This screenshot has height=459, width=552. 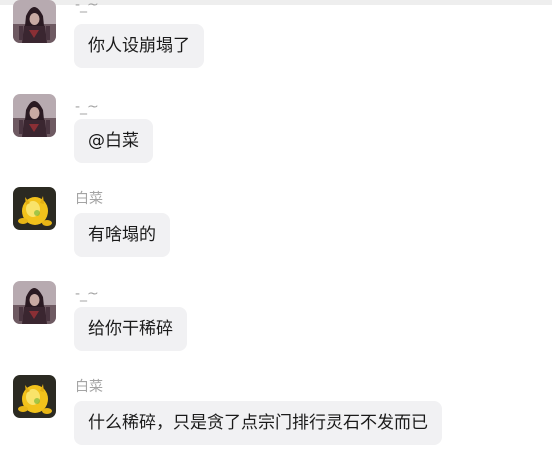 I want to click on message-bubble: 什么稀碎，只是贪了点宗门排行灵石不发而已, so click(x=258, y=423).